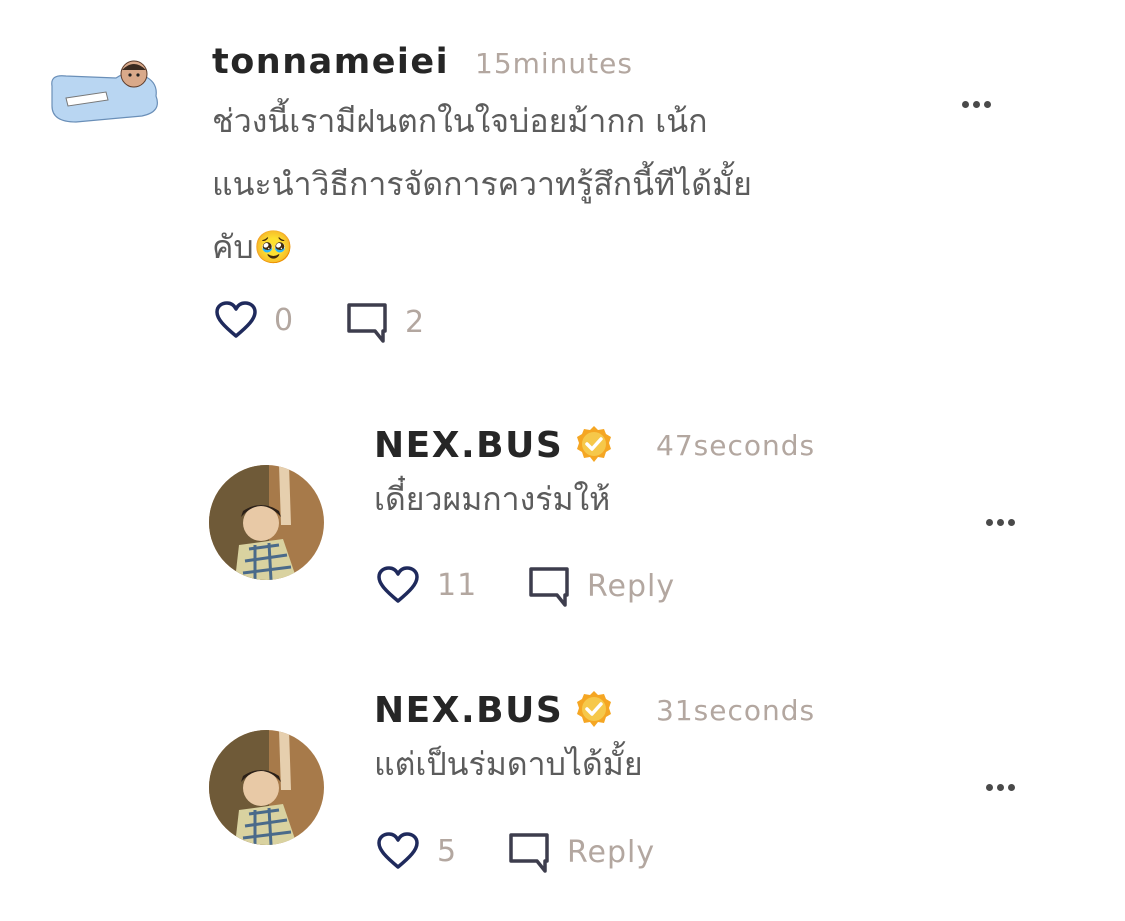 The width and height of the screenshot is (1125, 921). Describe the element at coordinates (482, 184) in the screenshot. I see `comment-text-line: แนะนำวิธีการจัดการควาทรู้สึกนี้ทีได้มั้ย` at that location.